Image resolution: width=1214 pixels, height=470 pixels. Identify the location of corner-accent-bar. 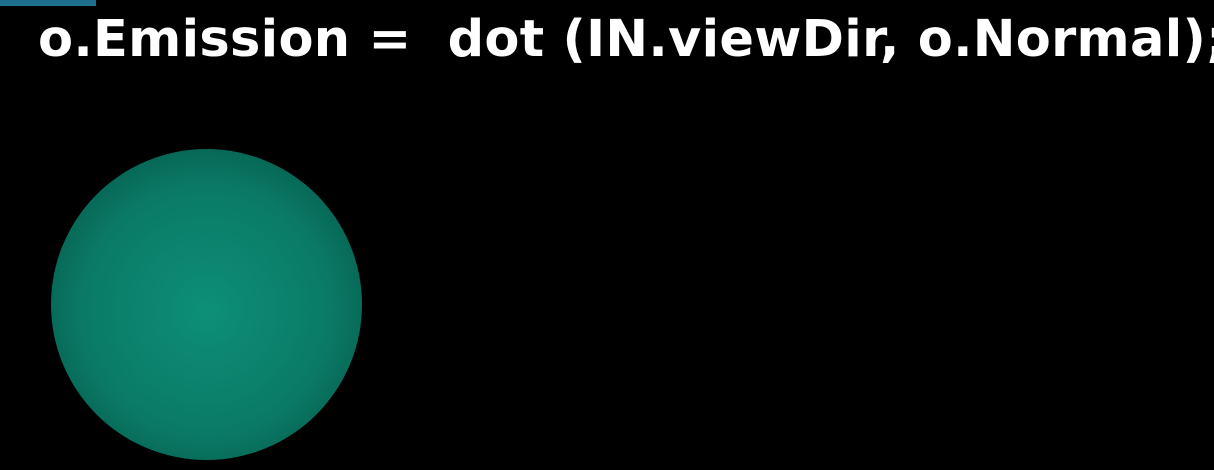
(48, 3).